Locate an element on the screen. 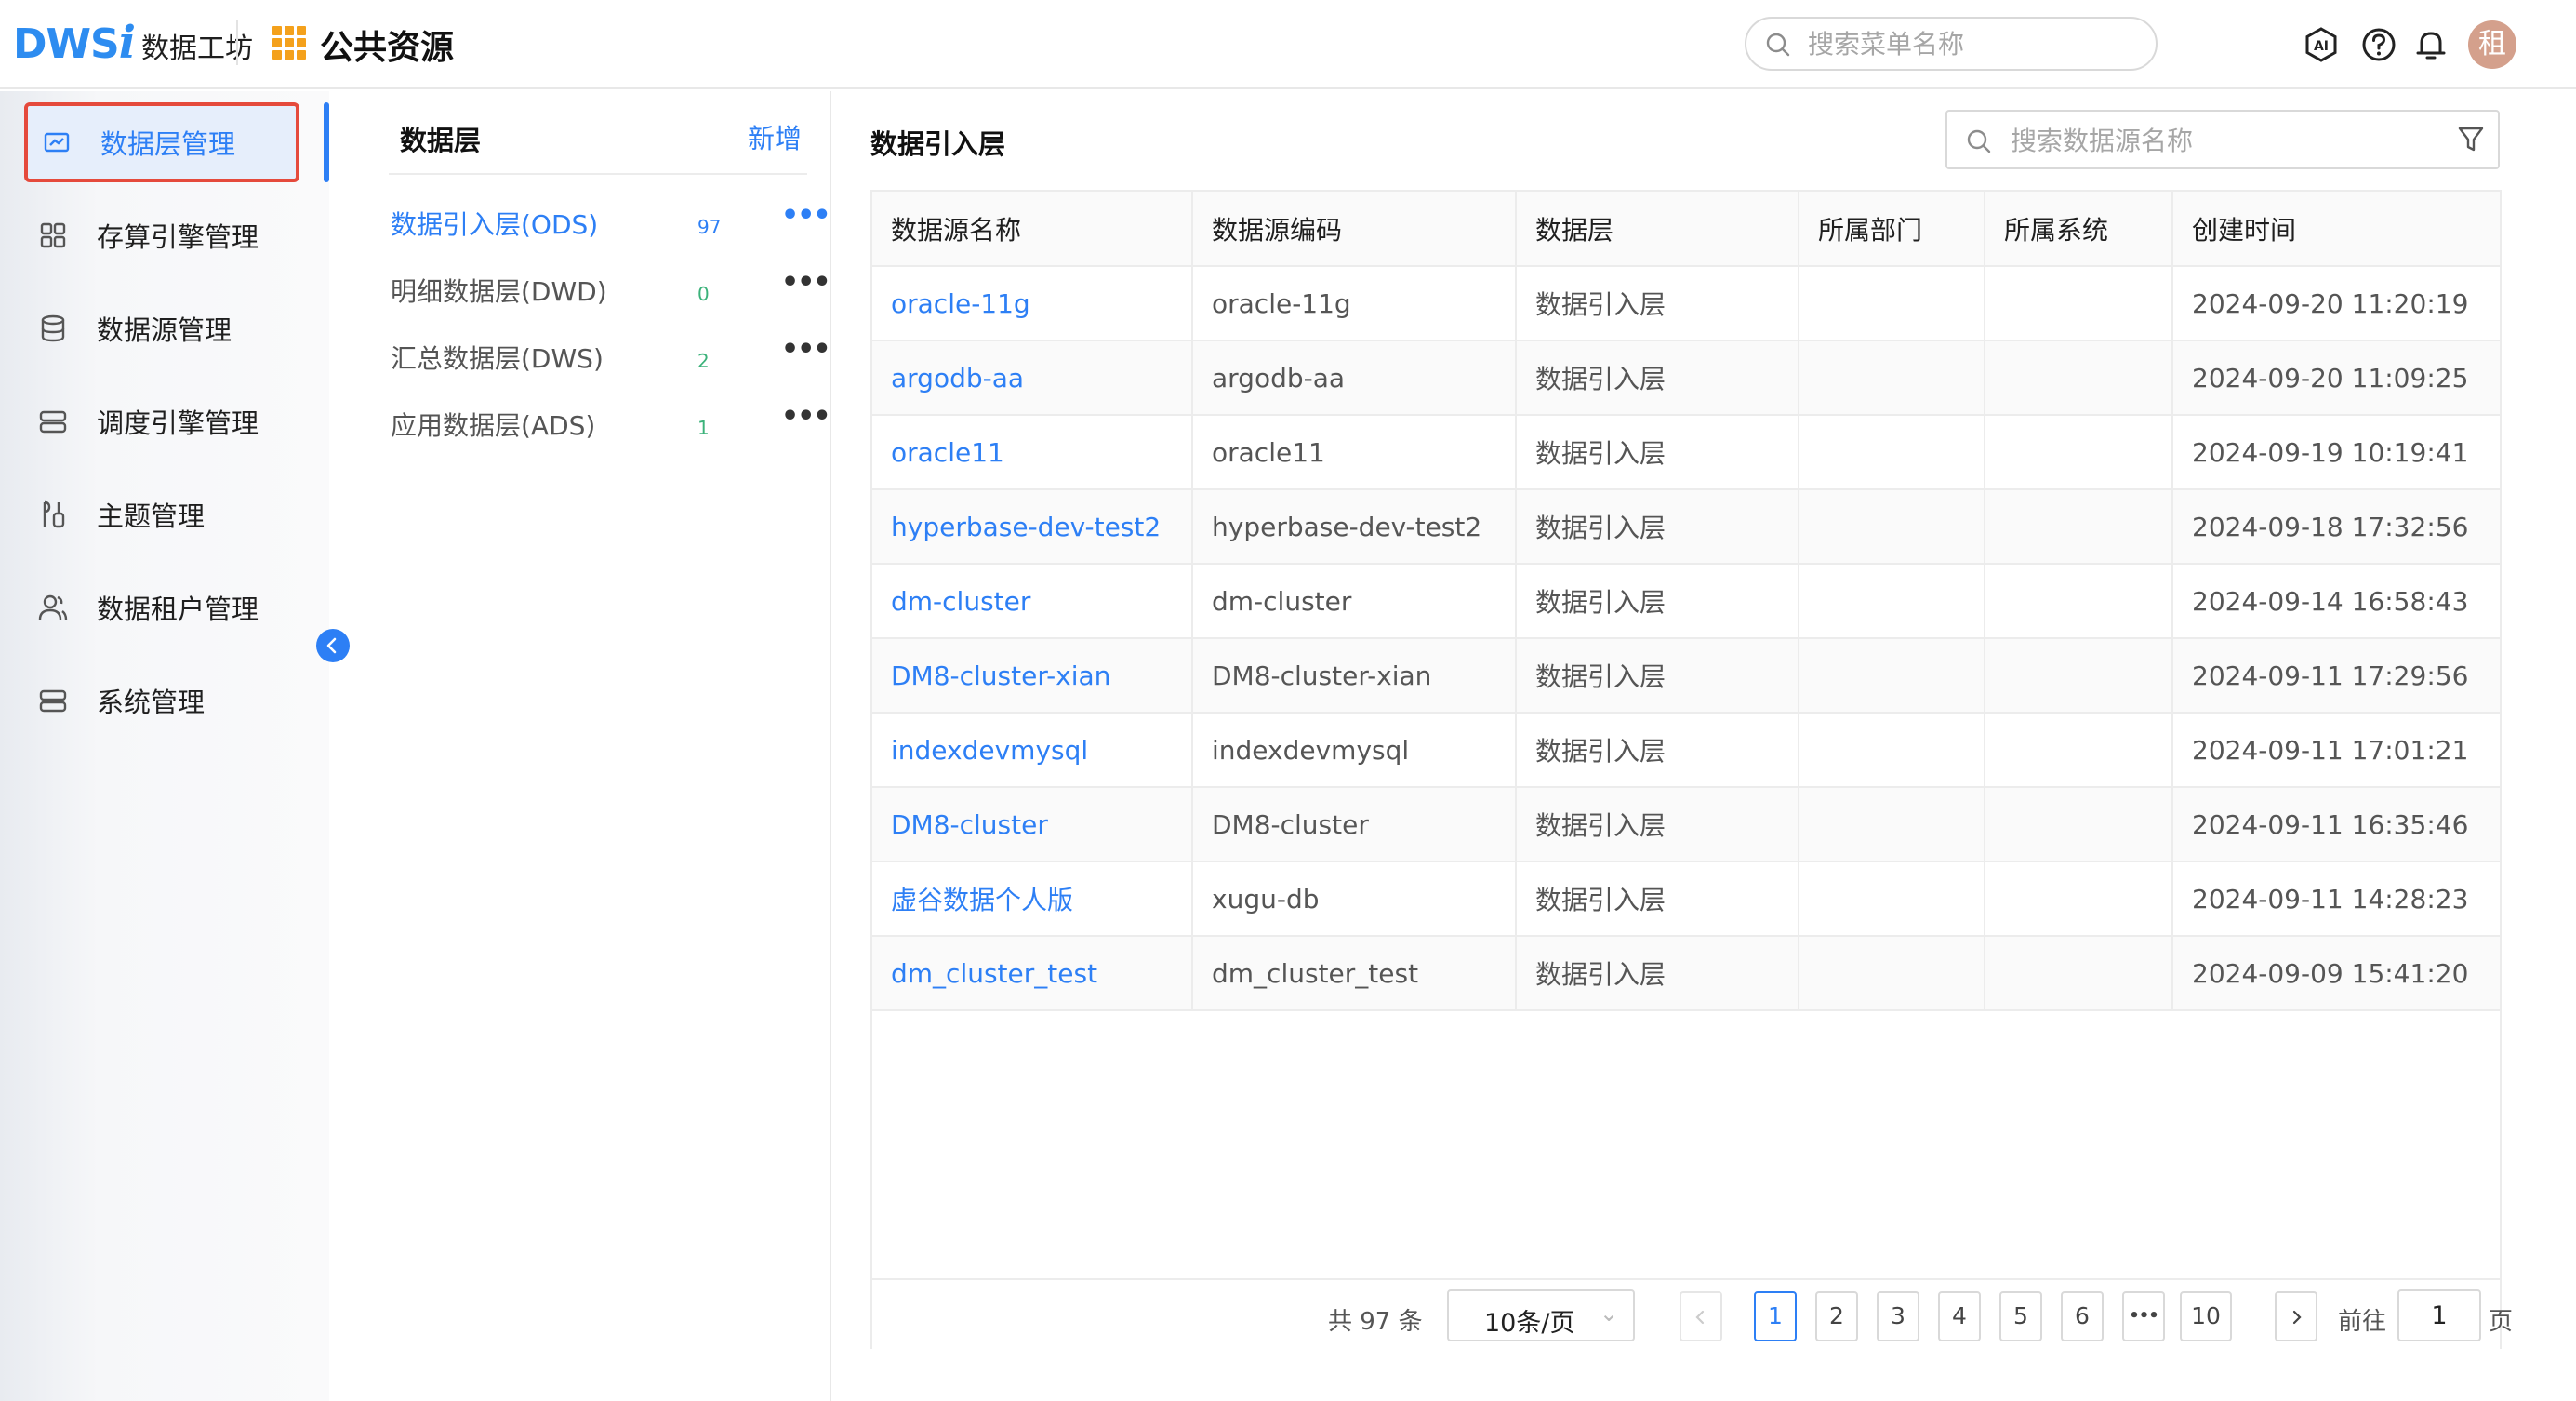 This screenshot has width=2576, height=1401. help-icon is located at coordinates (2378, 44).